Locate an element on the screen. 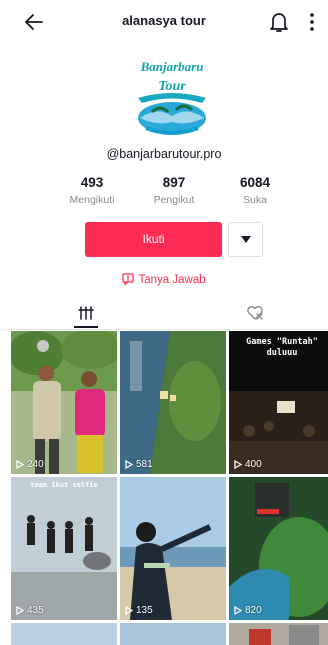 The image size is (328, 645). qa-icon is located at coordinates (128, 279).